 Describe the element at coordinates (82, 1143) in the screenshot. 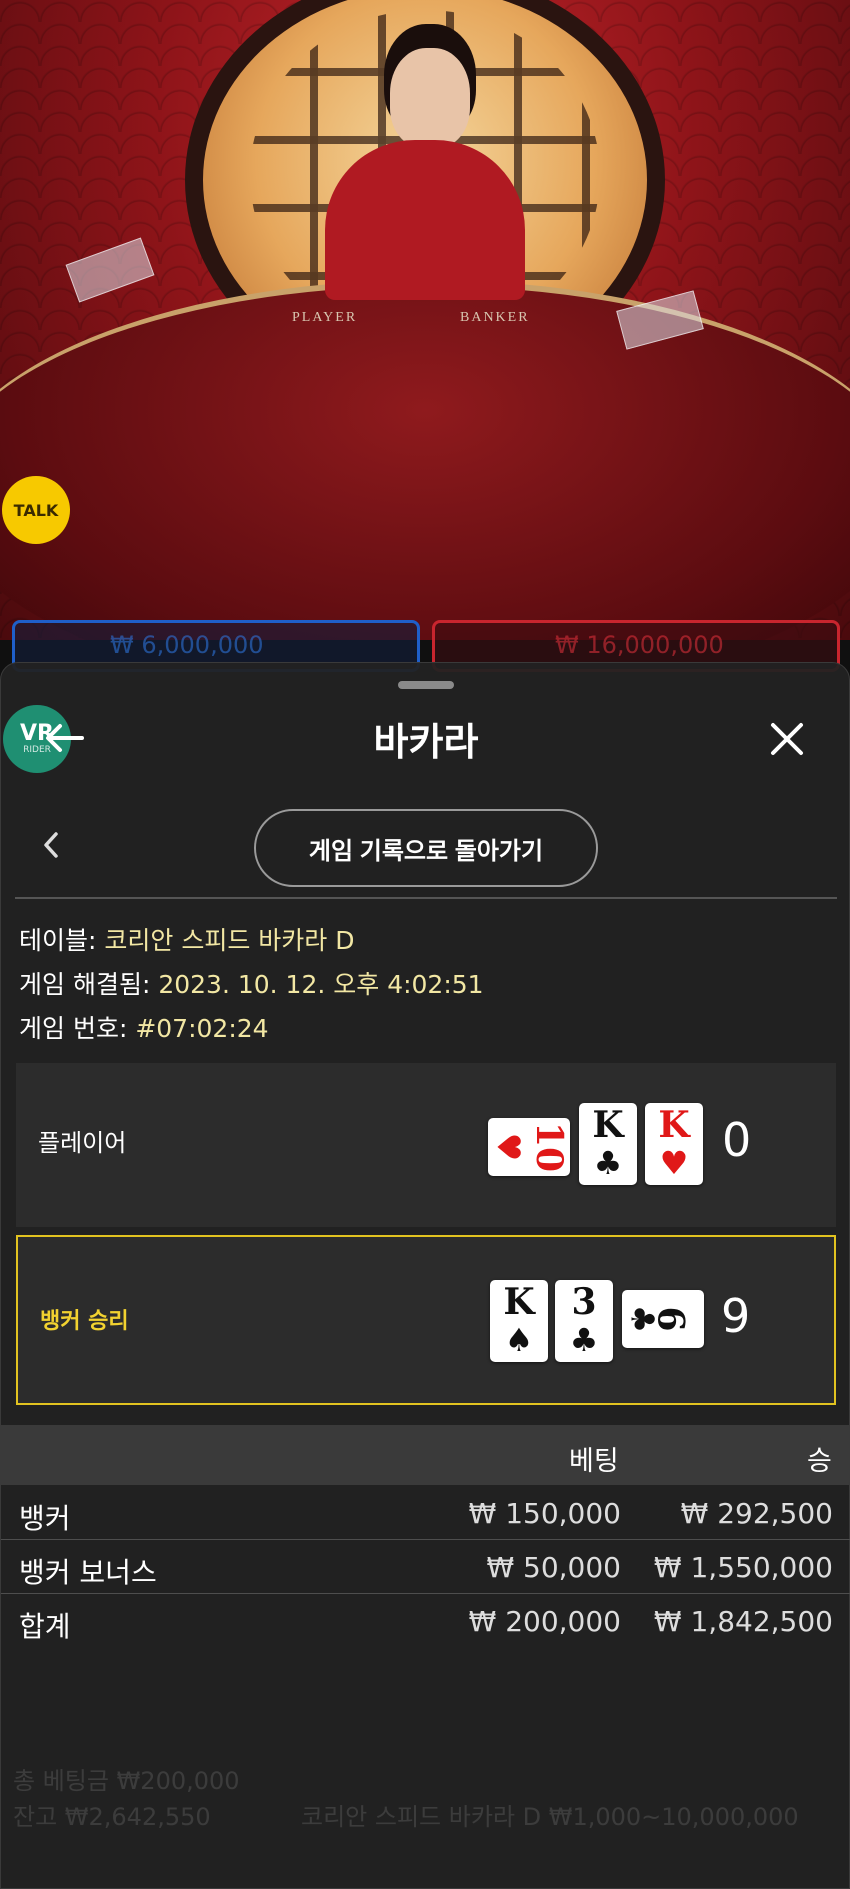

I see `player-label: 플레이어` at that location.